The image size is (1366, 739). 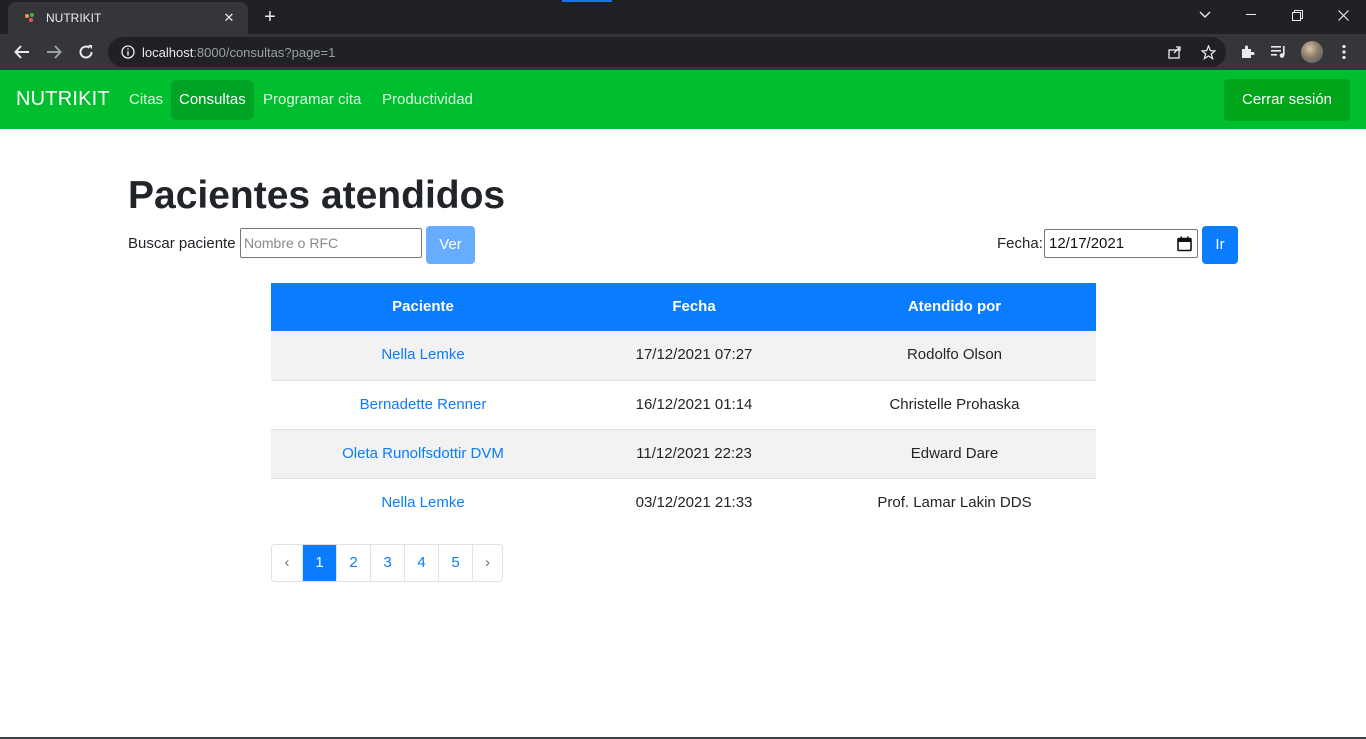 What do you see at coordinates (450, 245) in the screenshot?
I see `search-submit-button: Ver` at bounding box center [450, 245].